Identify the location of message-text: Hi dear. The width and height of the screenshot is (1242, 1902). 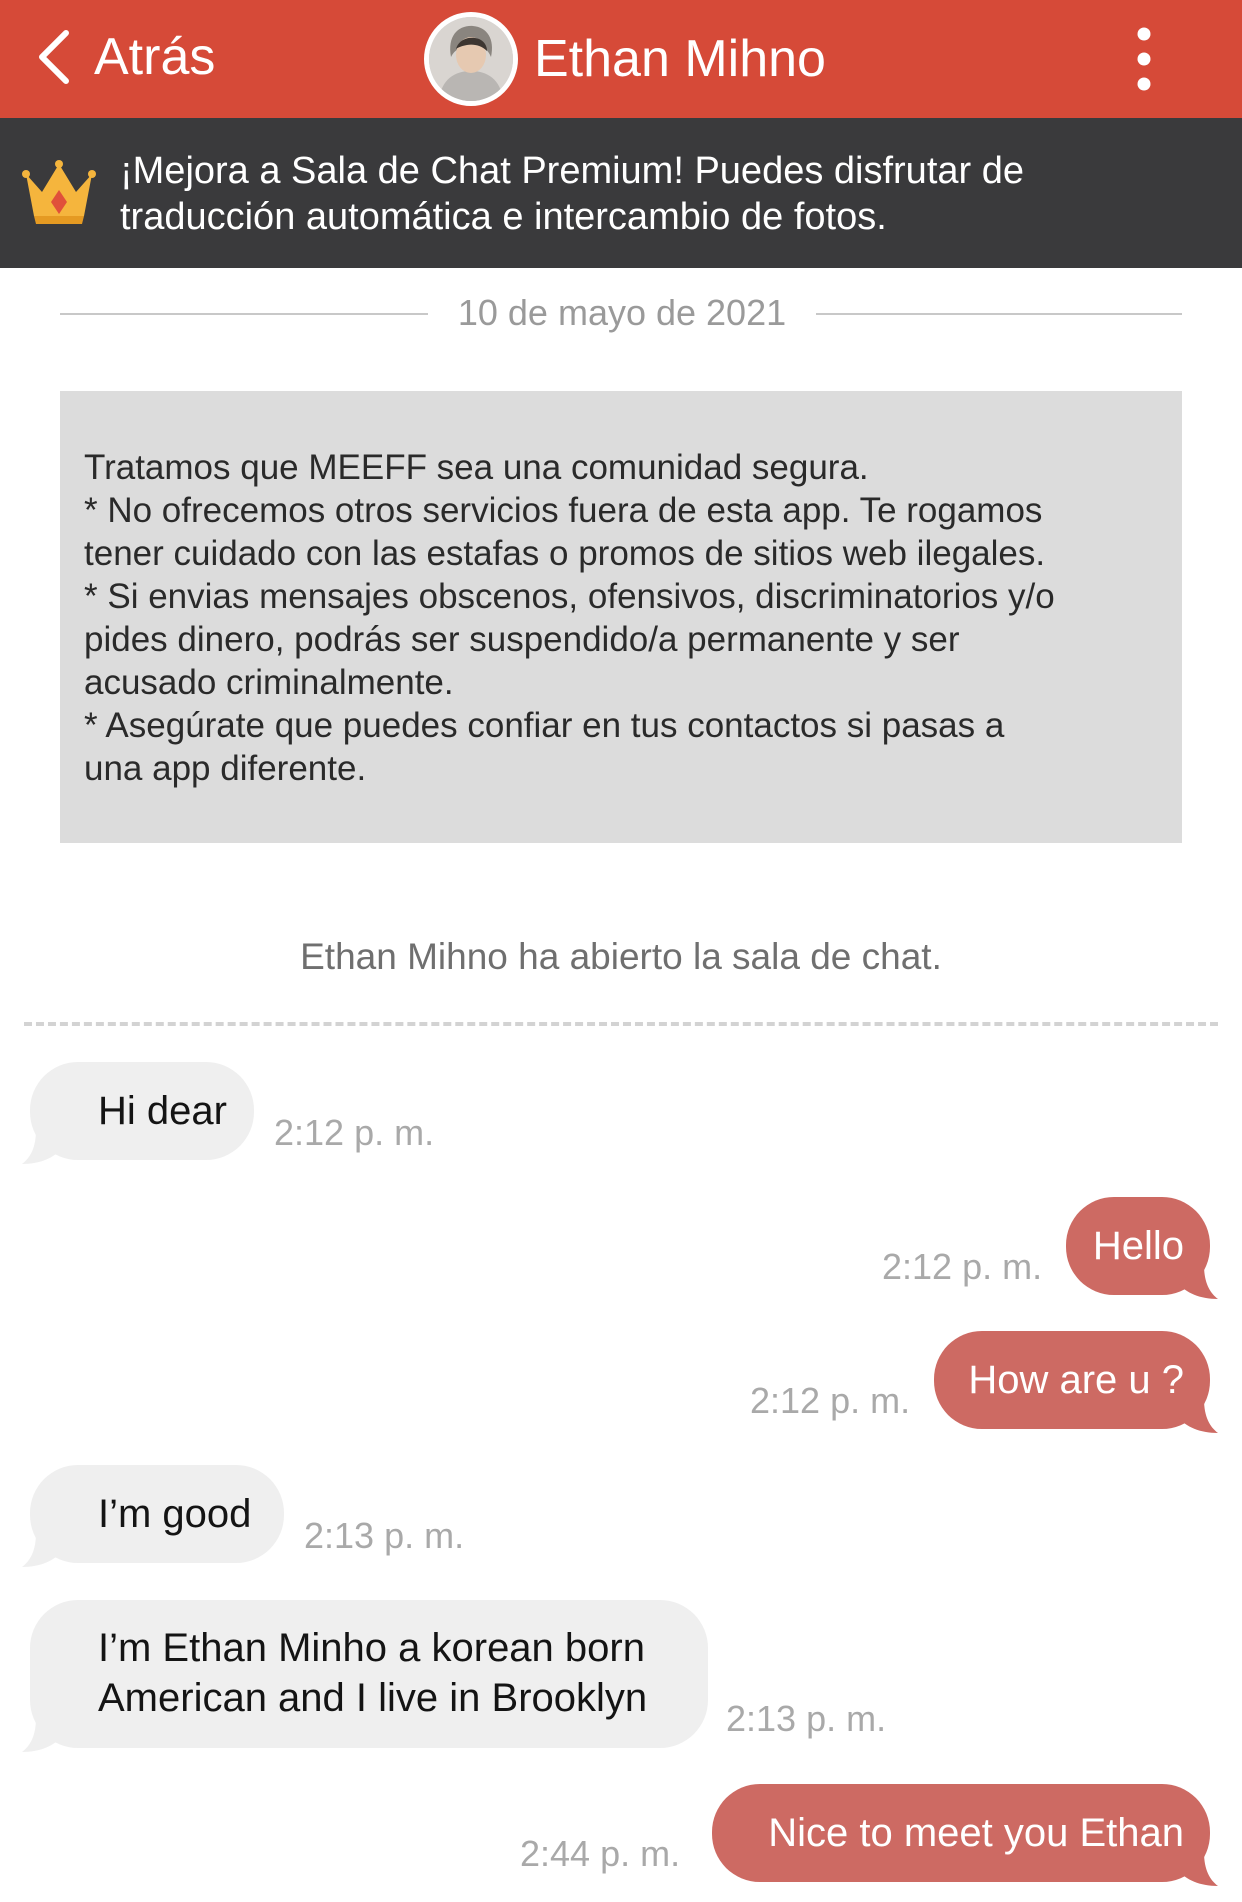
(162, 1111).